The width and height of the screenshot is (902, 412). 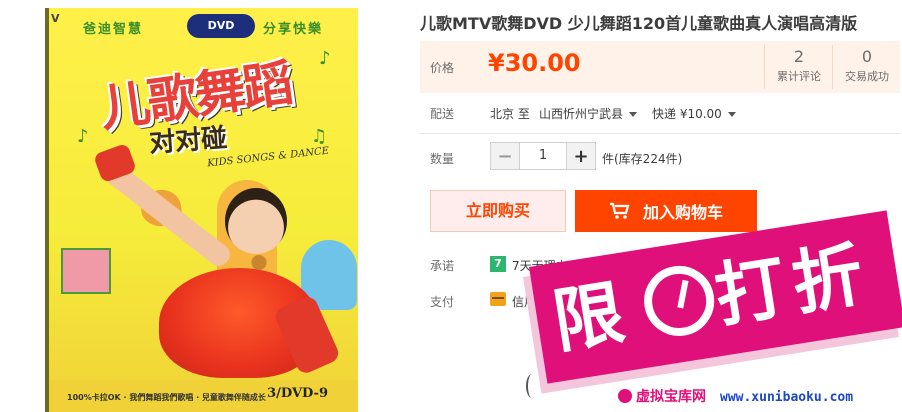 What do you see at coordinates (256, 221) in the screenshot?
I see `dancer-head` at bounding box center [256, 221].